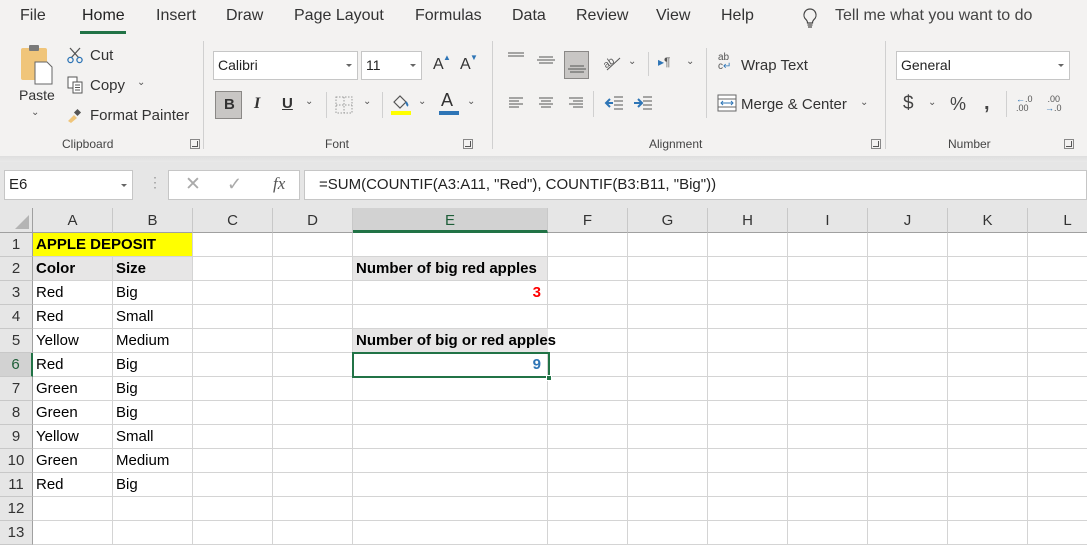 The width and height of the screenshot is (1087, 546). I want to click on cell-j4, so click(908, 317).